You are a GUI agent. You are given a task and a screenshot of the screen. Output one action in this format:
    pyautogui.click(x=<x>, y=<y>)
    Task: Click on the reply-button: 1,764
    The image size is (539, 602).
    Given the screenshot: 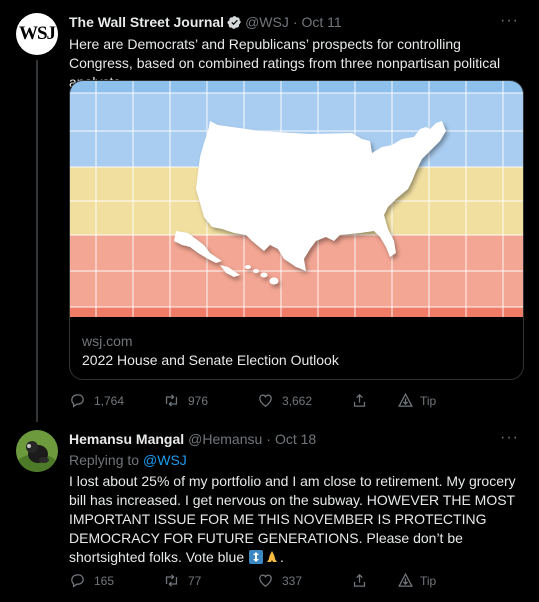 What is the action you would take?
    pyautogui.click(x=116, y=400)
    